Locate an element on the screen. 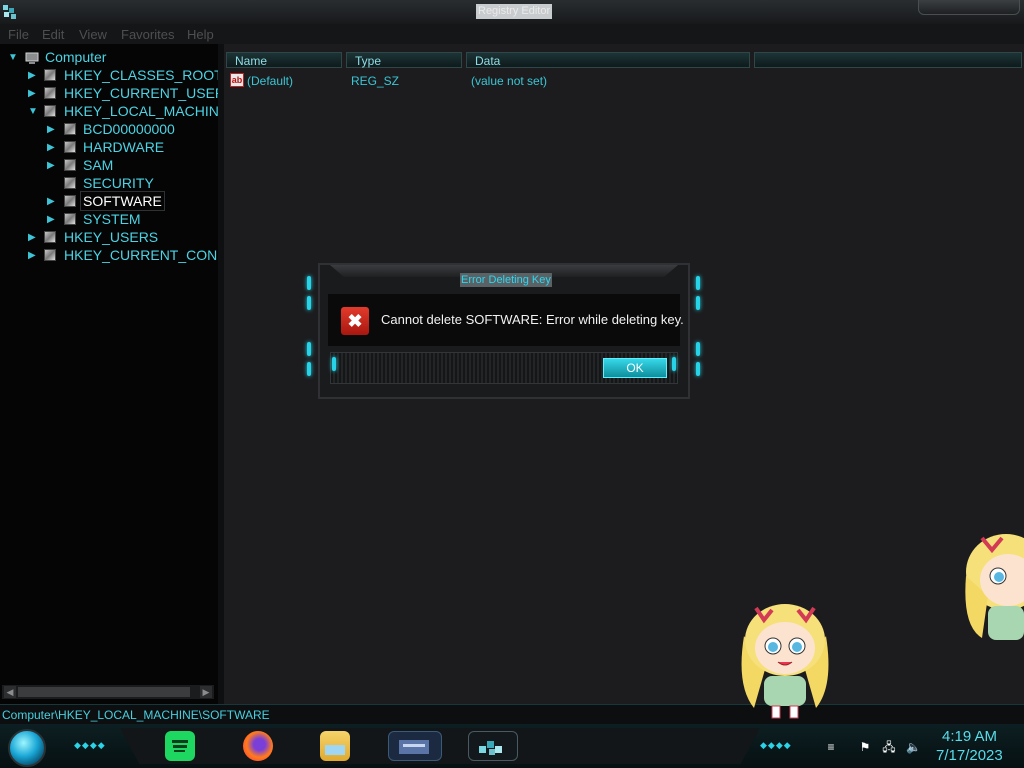 This screenshot has width=1024, height=768. tree-item-security: SECURITY is located at coordinates (118, 183).